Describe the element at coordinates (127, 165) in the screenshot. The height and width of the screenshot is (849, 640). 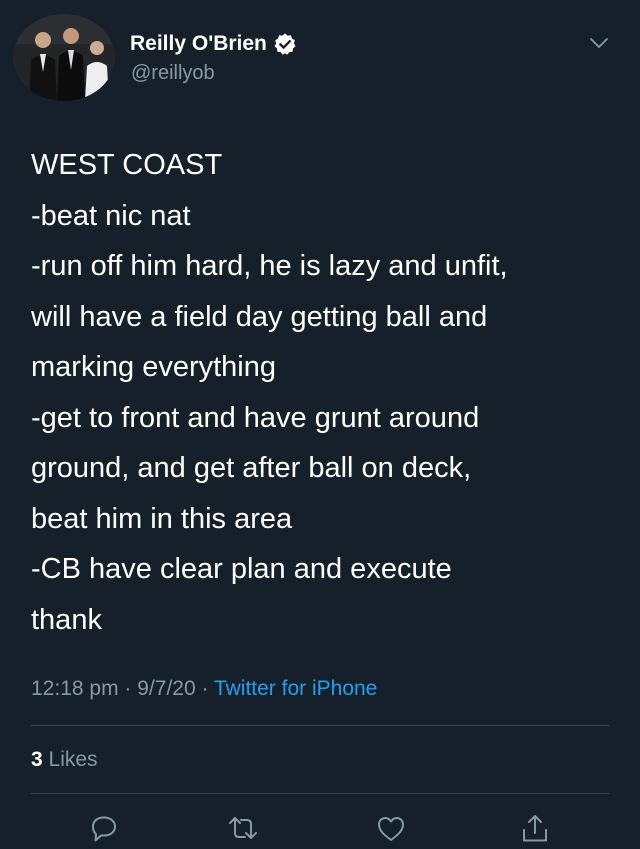
I see `tweet-text-line: WEST COAST` at that location.